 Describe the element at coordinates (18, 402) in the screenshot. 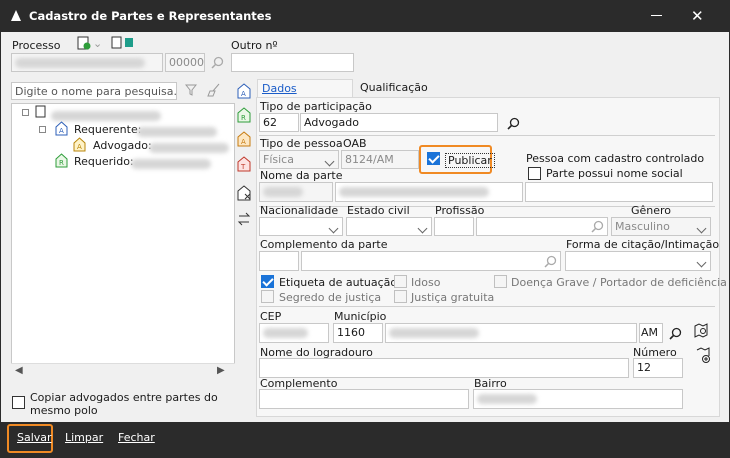

I see `copiar-advogados-checkbox` at that location.